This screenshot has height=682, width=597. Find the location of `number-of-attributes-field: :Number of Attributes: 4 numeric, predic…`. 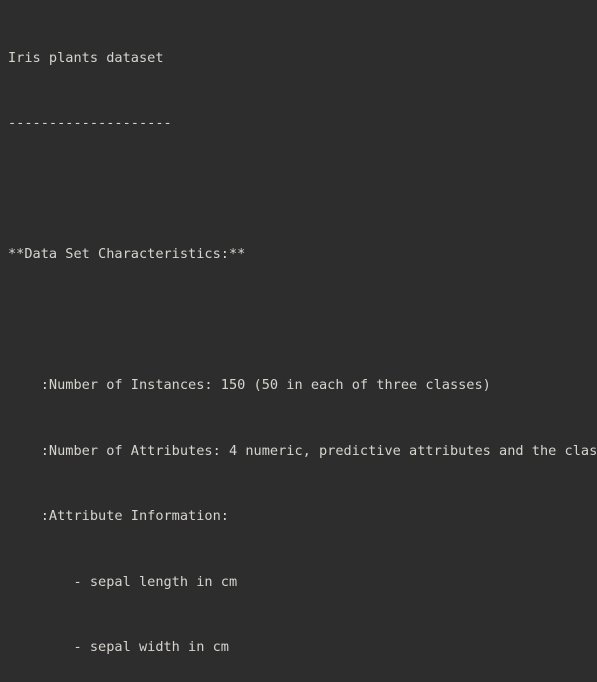

number-of-attributes-field: :Number of Attributes: 4 numeric, predic… is located at coordinates (302, 450).